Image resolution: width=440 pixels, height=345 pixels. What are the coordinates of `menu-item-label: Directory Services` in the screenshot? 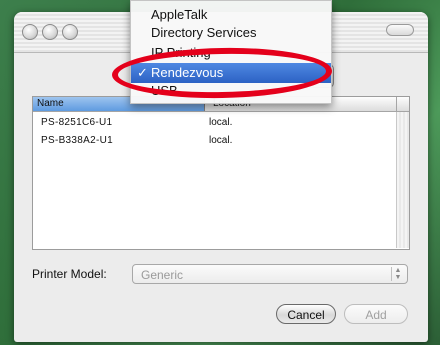 It's located at (204, 32).